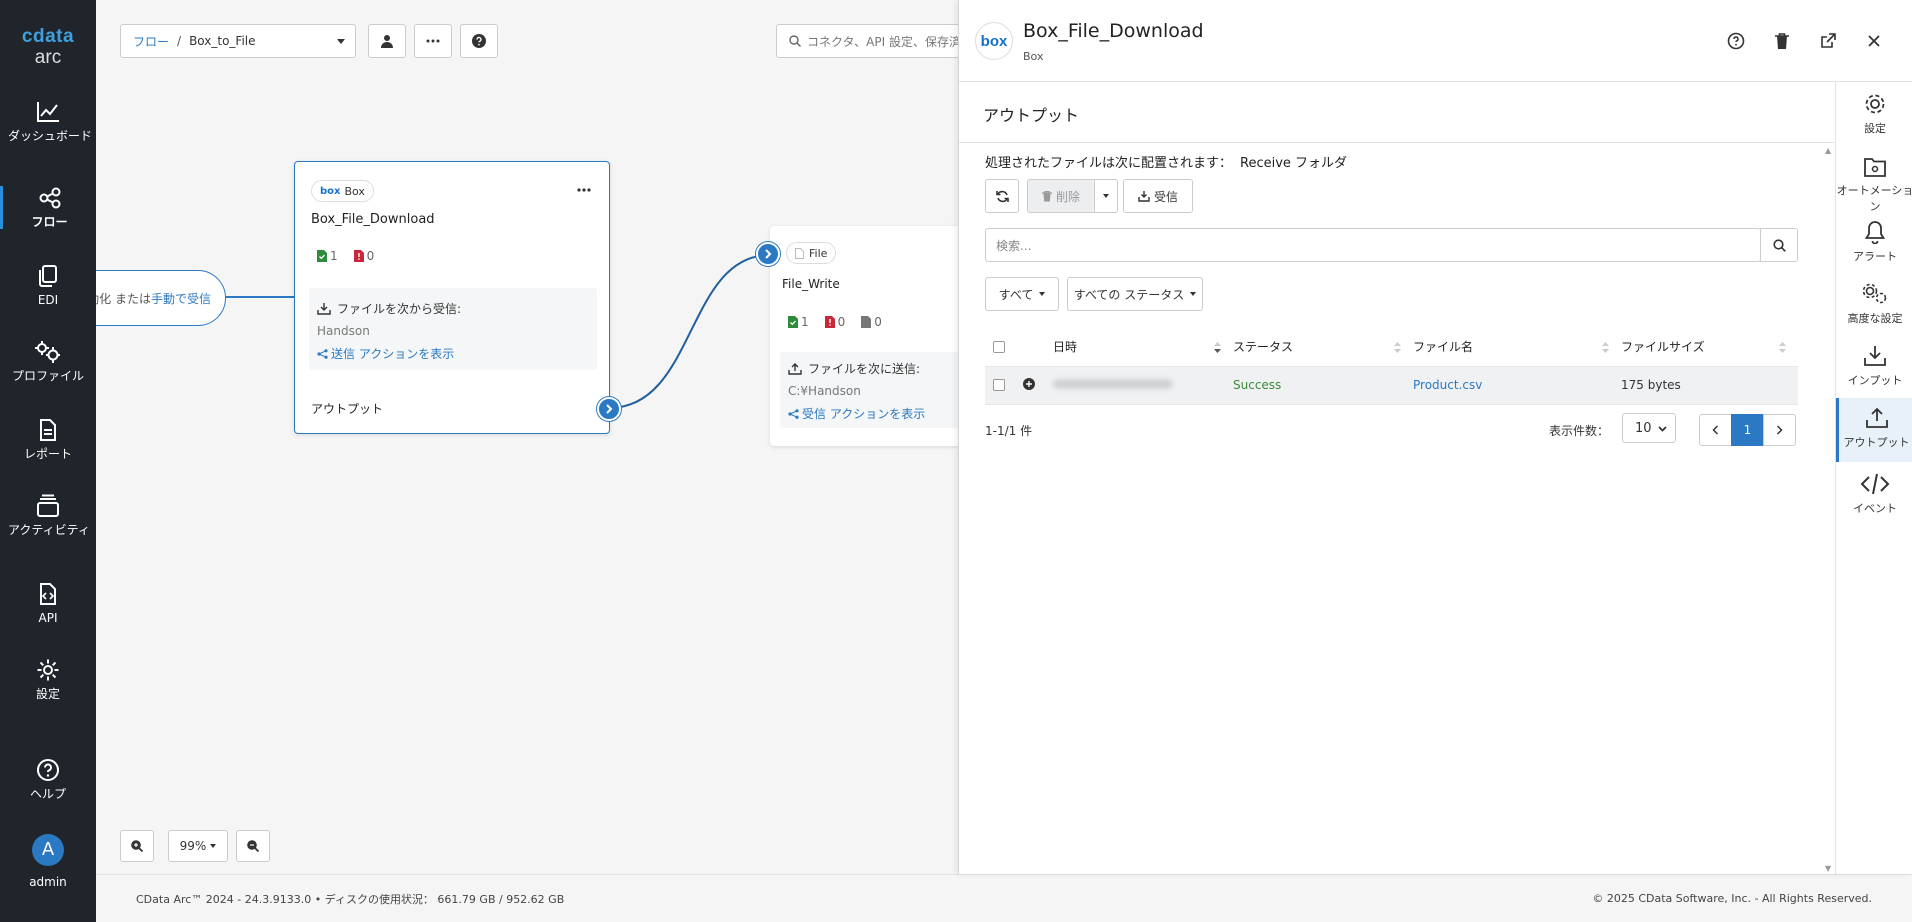 This screenshot has height=922, width=1912. I want to click on chip-label: Box, so click(354, 191).